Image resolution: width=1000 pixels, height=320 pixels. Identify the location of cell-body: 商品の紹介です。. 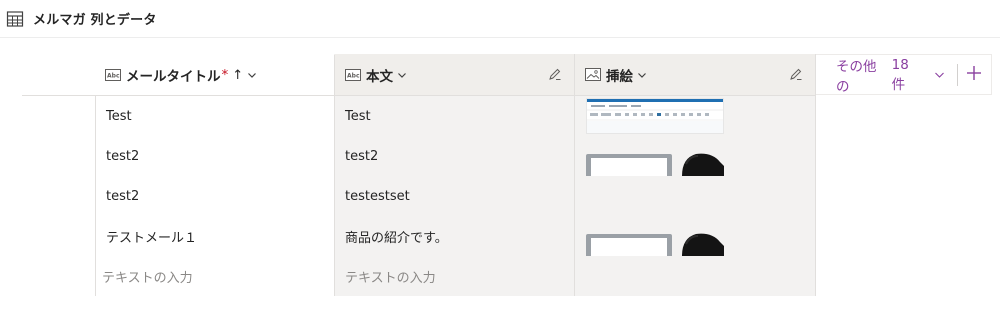
(455, 236).